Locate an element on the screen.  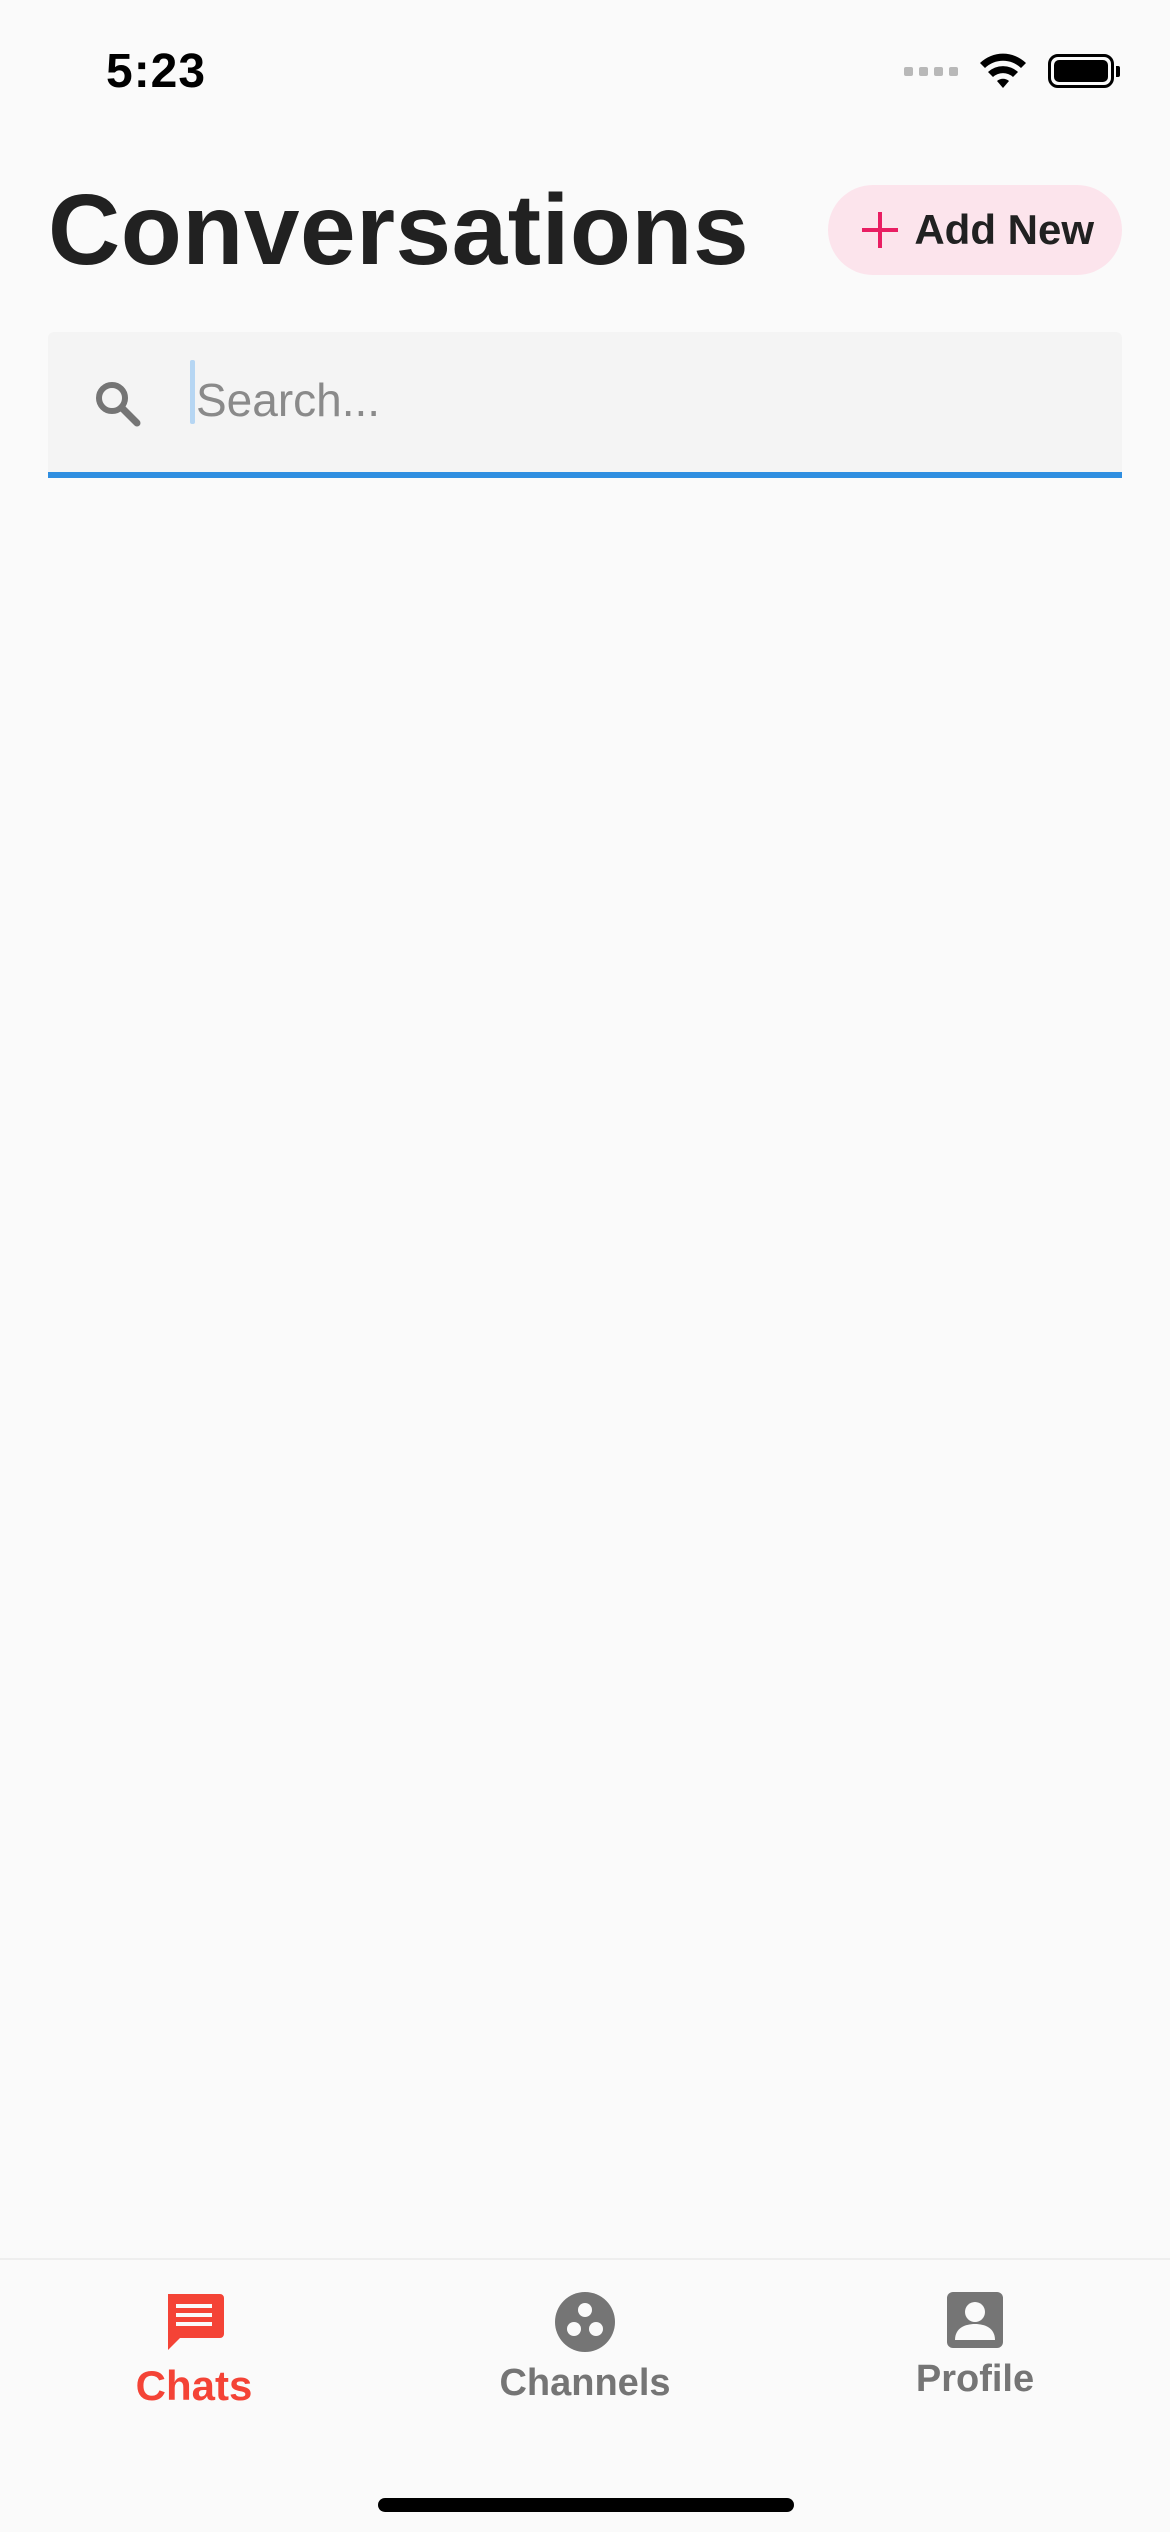
home-indicator is located at coordinates (586, 2505).